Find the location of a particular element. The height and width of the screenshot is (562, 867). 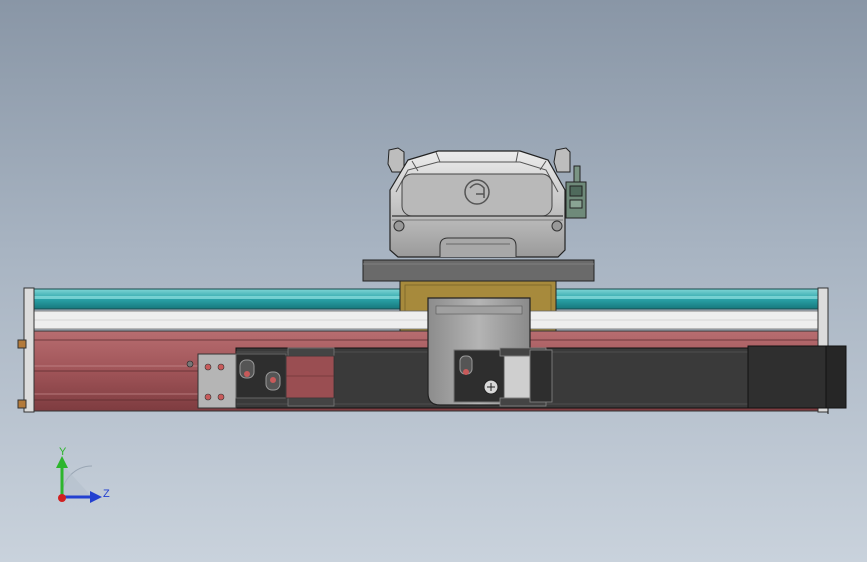

z-axis-label: Z is located at coordinates (106, 494).